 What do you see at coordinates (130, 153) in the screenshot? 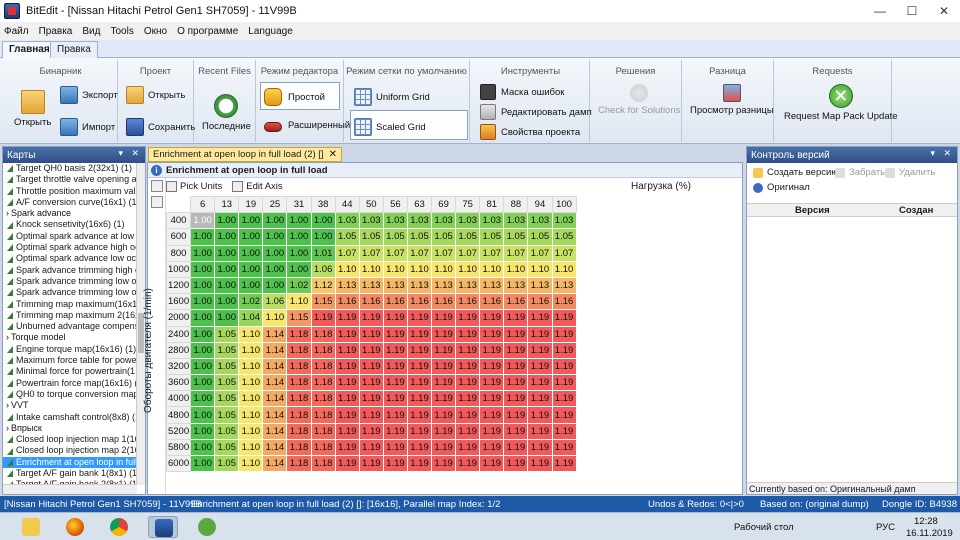
I see `panel-pin-close: ▾ ✕` at bounding box center [130, 153].